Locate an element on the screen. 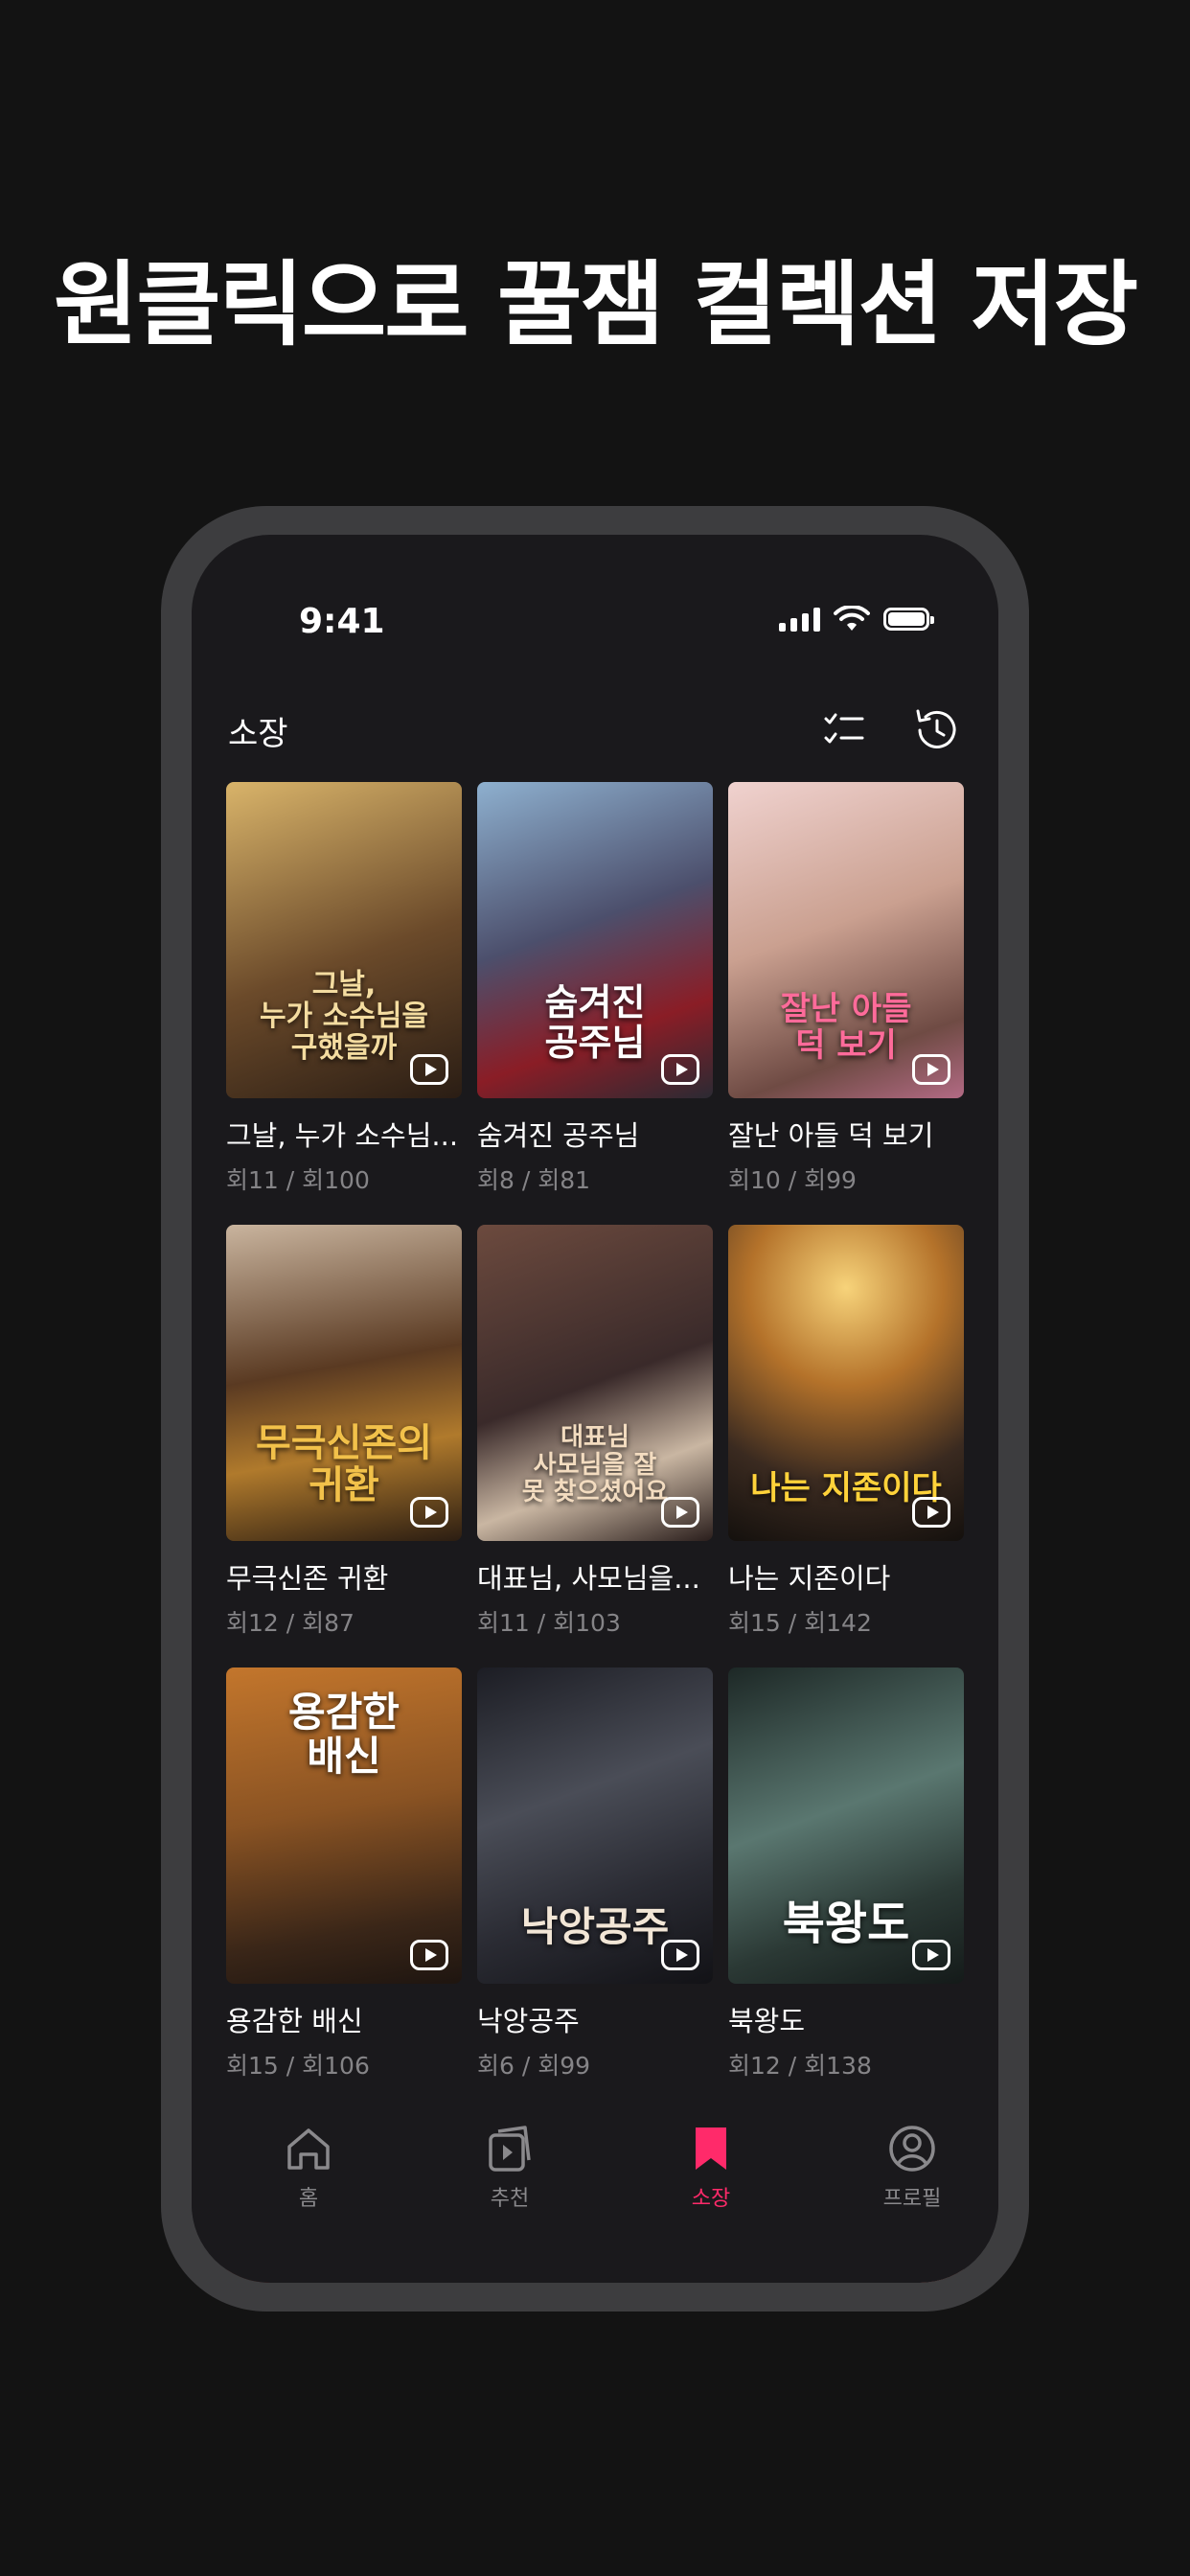 The image size is (1190, 2576). edit-list-icon is located at coordinates (845, 730).